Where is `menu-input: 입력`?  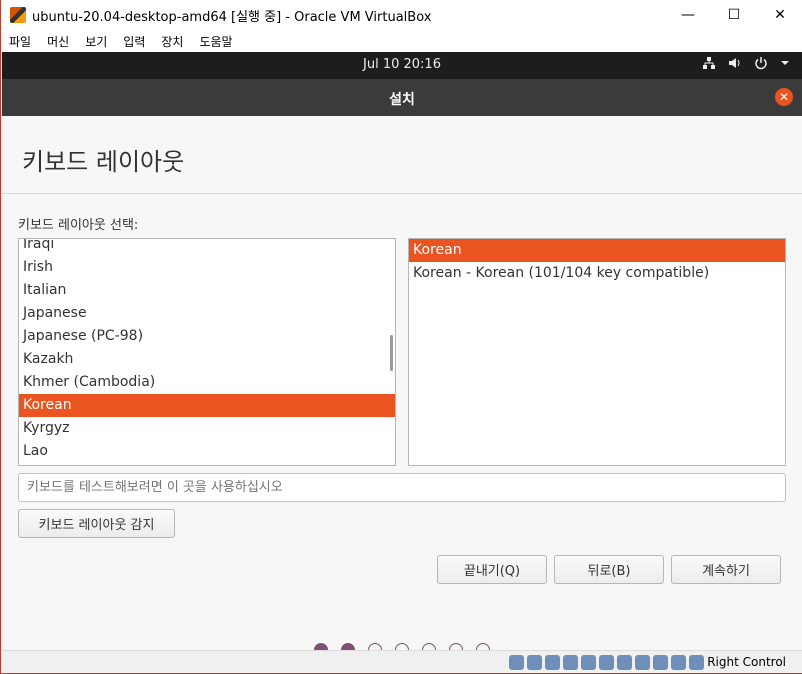 menu-input: 입력 is located at coordinates (134, 41).